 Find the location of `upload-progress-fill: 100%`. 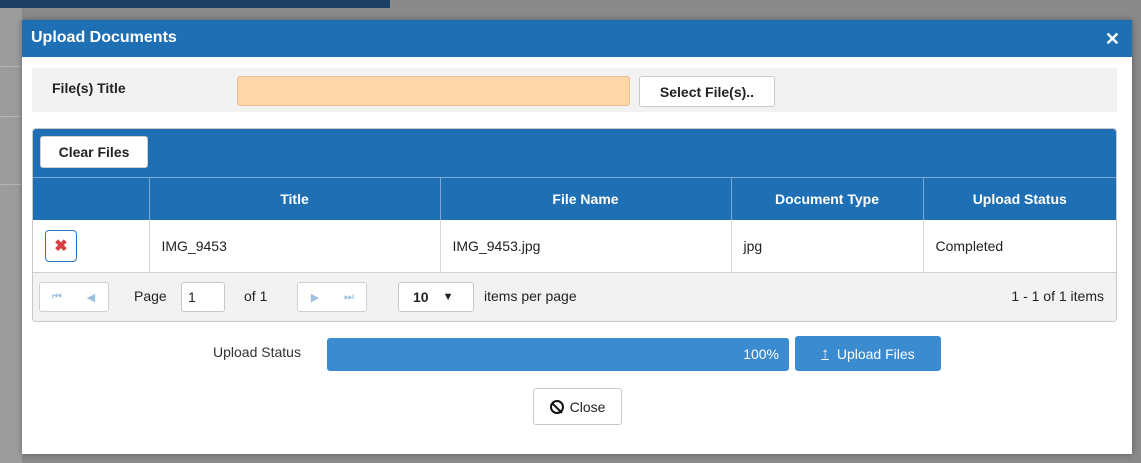

upload-progress-fill: 100% is located at coordinates (558, 354).